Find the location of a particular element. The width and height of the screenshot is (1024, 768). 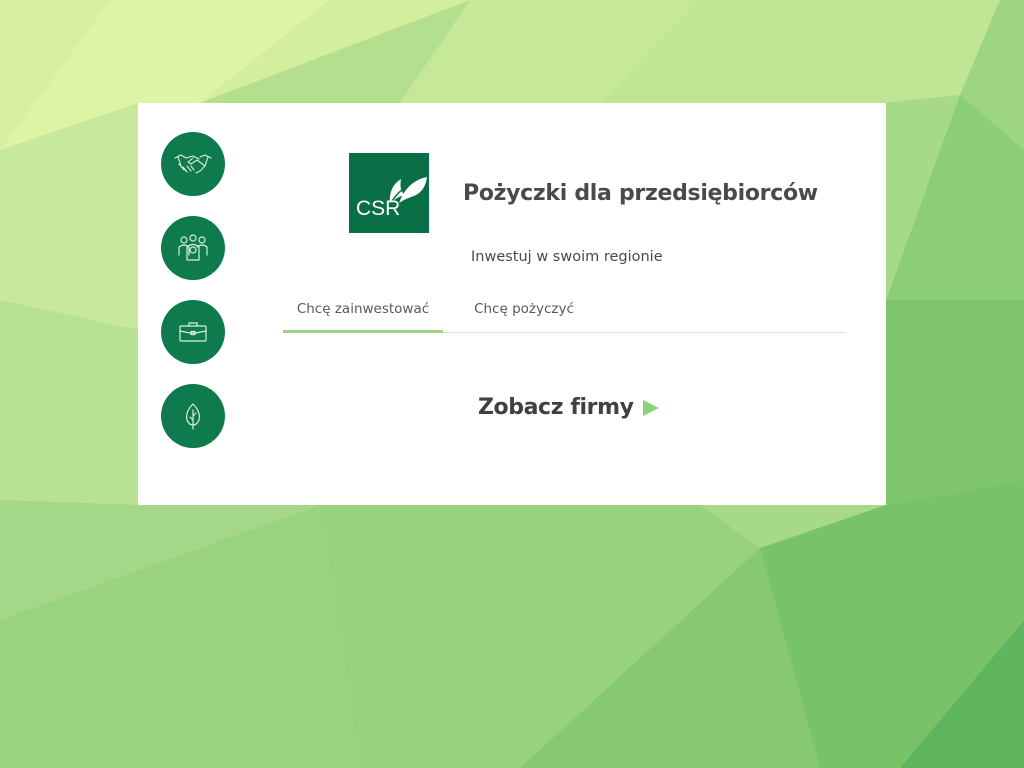

see-companies-link: Zobacz firmy is located at coordinates (568, 407).